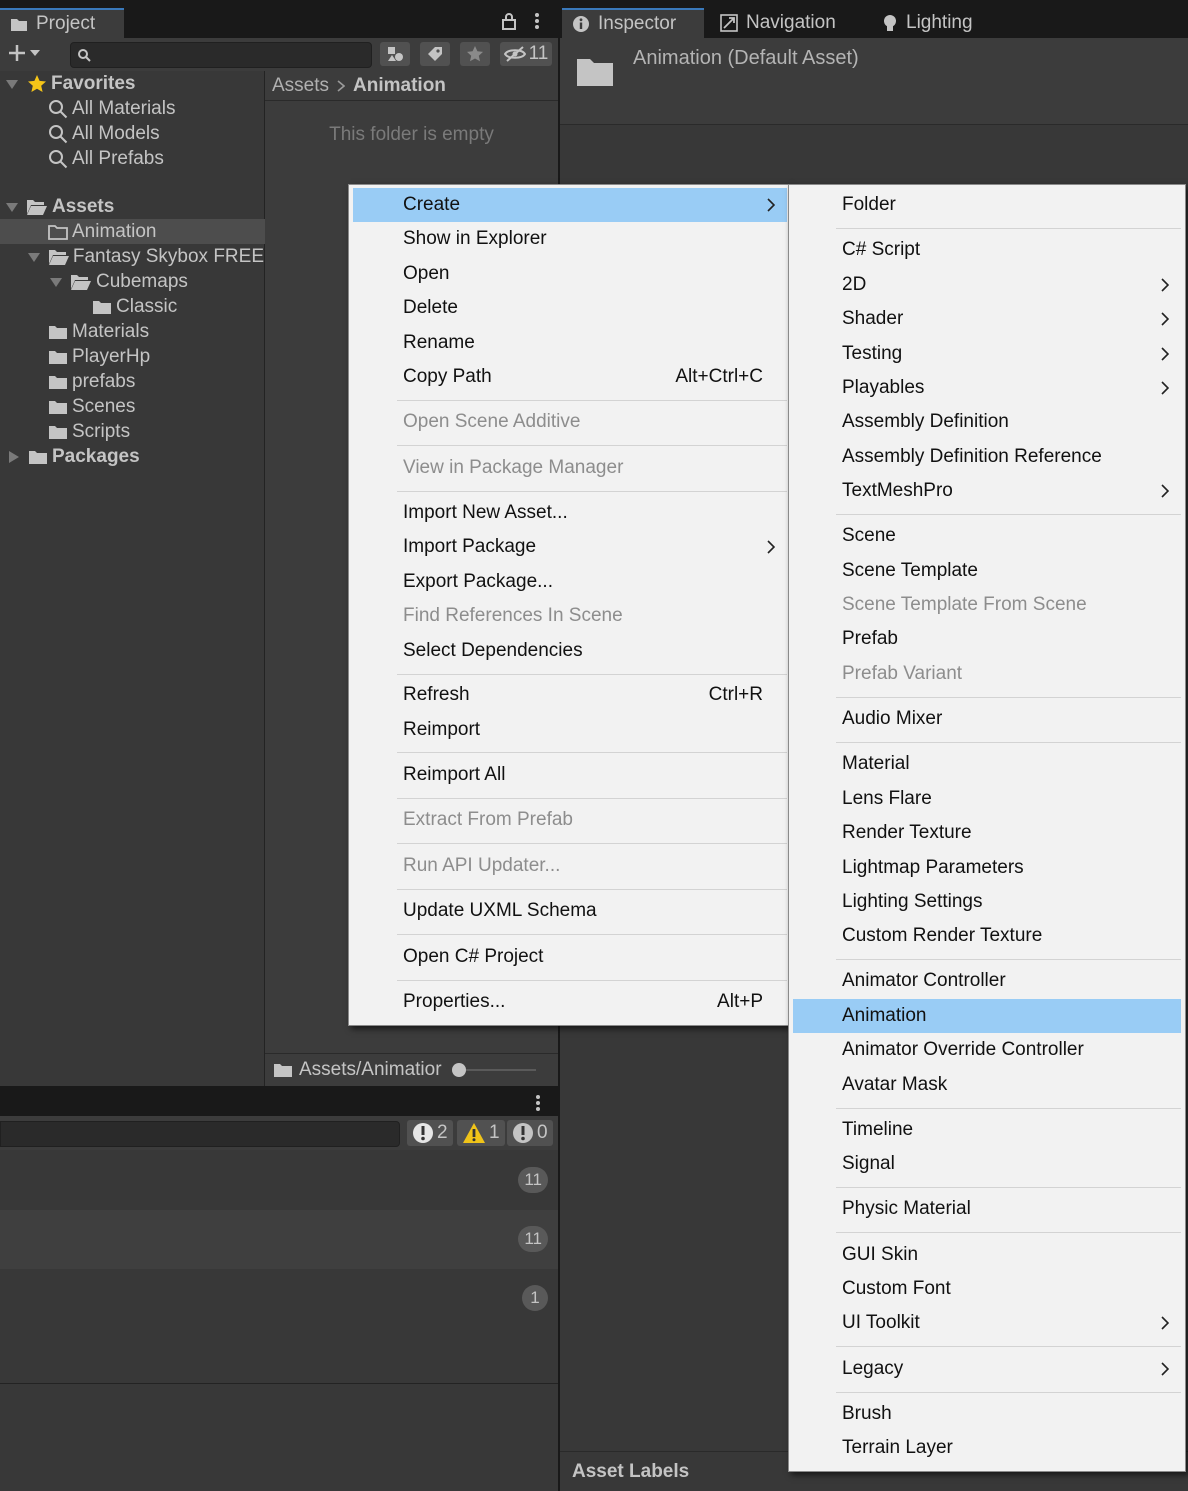  Describe the element at coordinates (869, 535) in the screenshot. I see `menu-item-label: Scene` at that location.